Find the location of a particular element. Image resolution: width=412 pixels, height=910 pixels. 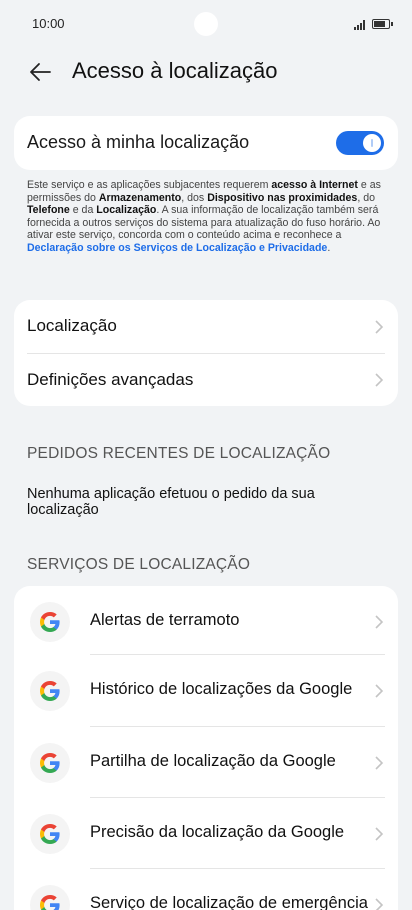

service-item-location-history: Histórico de localizações da Google is located at coordinates (206, 691).